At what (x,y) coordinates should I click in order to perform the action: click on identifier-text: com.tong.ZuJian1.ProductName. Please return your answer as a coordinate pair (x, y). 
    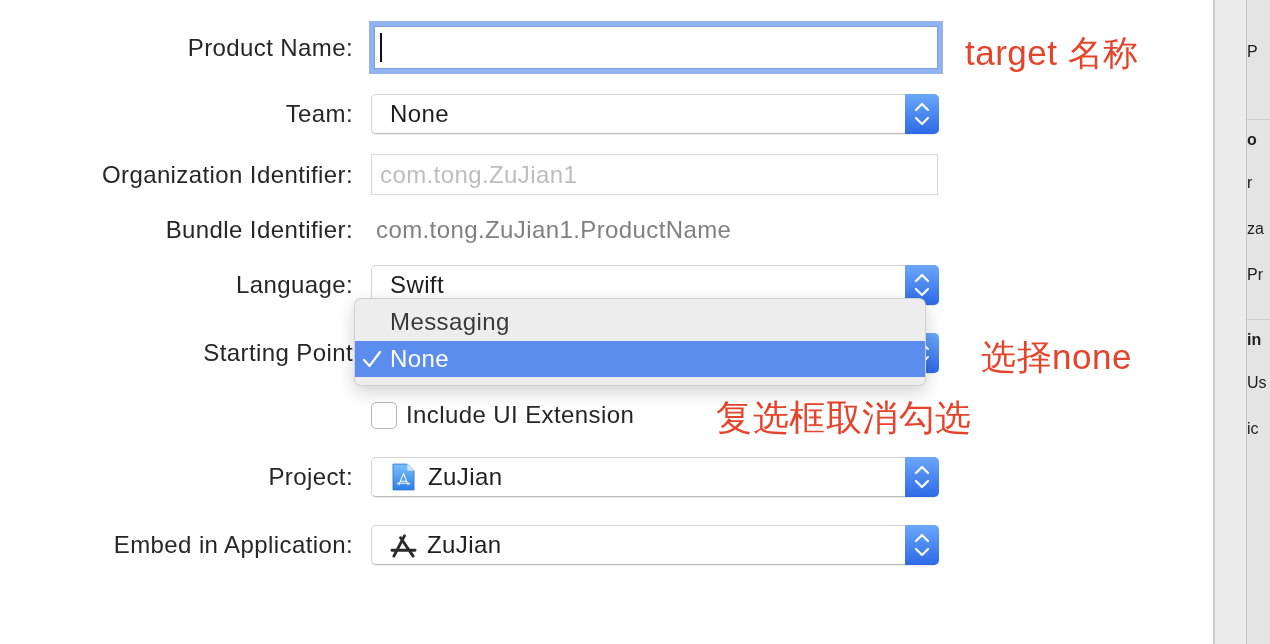
    Looking at the image, I should click on (554, 230).